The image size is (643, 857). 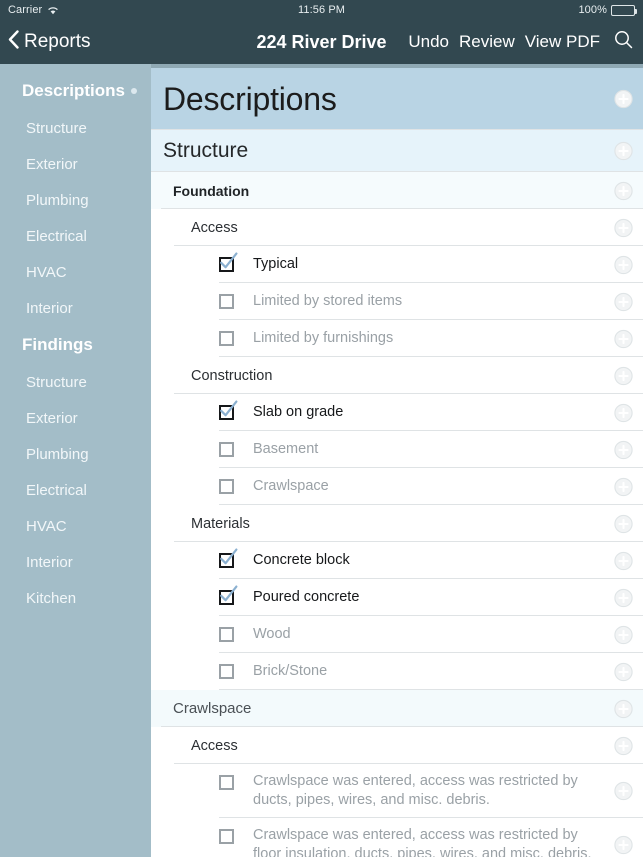 What do you see at coordinates (53, 10) in the screenshot?
I see `wifi-icon` at bounding box center [53, 10].